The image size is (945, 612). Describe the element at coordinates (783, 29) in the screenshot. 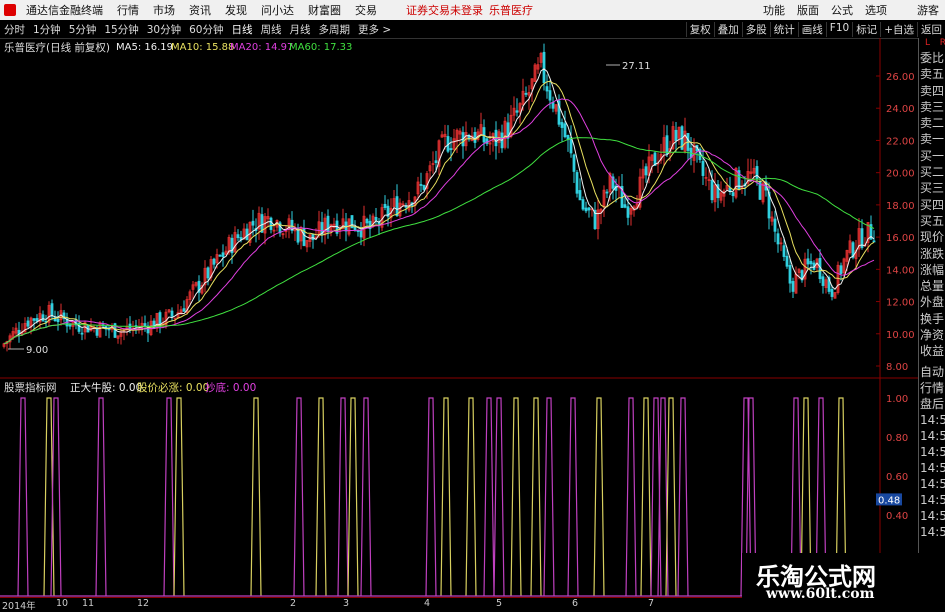

I see `stats-button: 统计` at that location.